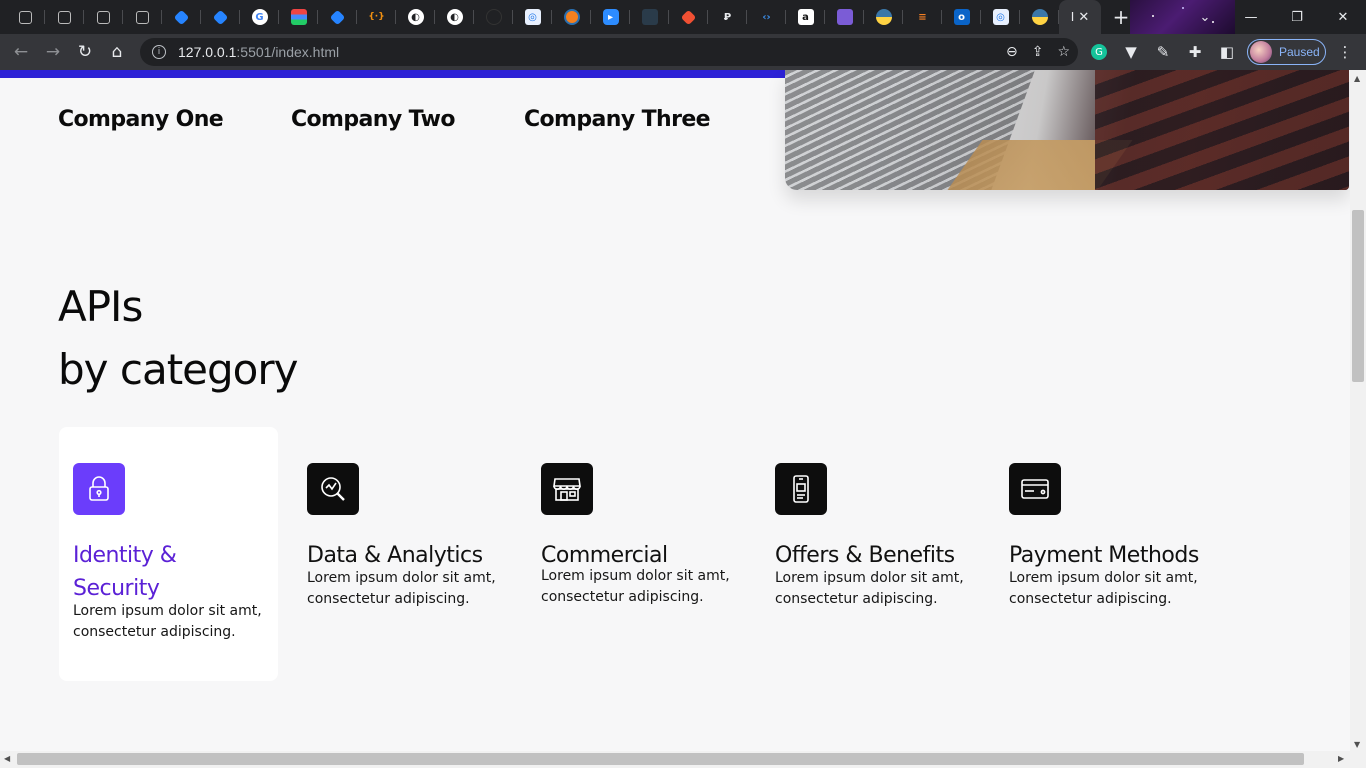 The width and height of the screenshot is (1366, 768). What do you see at coordinates (178, 338) in the screenshot?
I see `section-heading: APIs by category` at bounding box center [178, 338].